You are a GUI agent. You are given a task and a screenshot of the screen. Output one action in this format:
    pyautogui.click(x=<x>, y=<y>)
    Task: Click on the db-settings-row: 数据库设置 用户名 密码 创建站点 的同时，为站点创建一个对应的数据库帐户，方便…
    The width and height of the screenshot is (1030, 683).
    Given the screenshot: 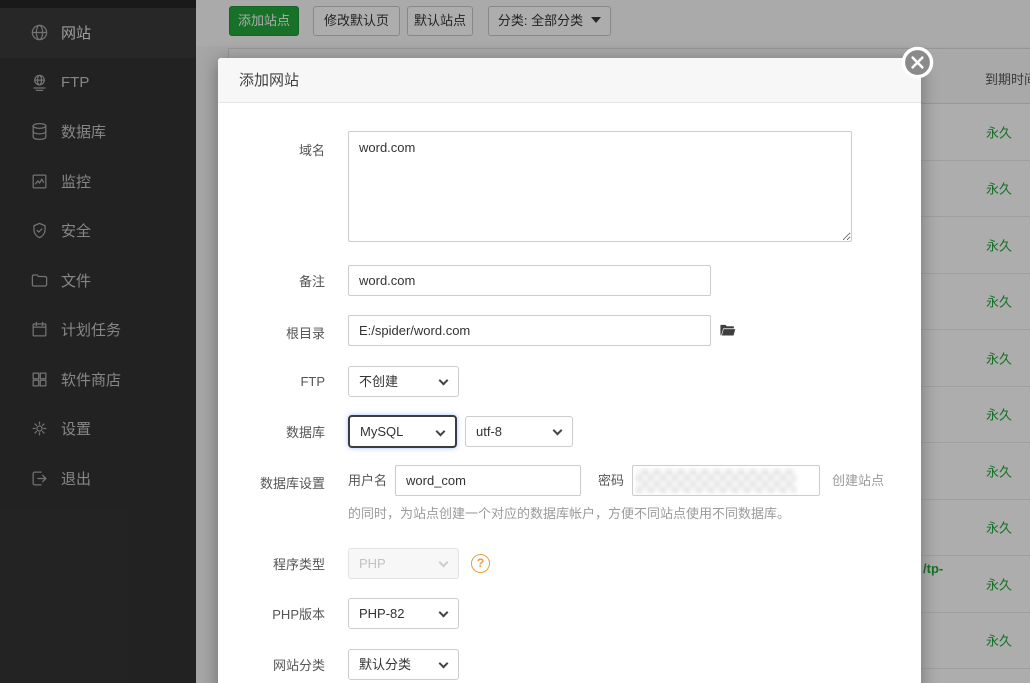 What is the action you would take?
    pyautogui.click(x=580, y=493)
    